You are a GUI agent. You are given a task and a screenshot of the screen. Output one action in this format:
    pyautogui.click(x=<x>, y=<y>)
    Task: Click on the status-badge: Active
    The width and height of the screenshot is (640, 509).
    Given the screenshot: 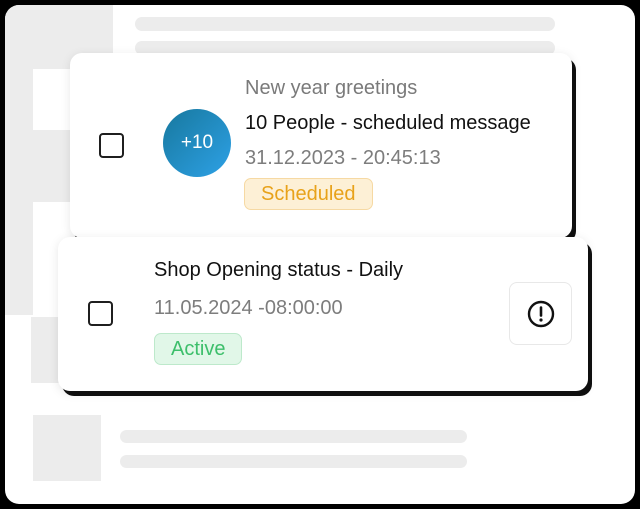 What is the action you would take?
    pyautogui.click(x=198, y=349)
    